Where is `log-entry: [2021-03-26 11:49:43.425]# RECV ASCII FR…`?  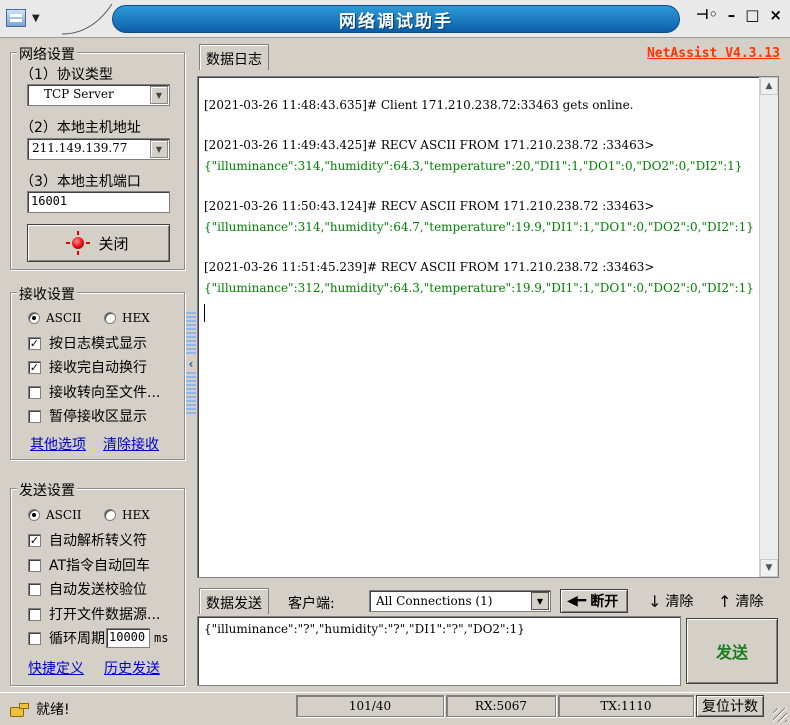 log-entry: [2021-03-26 11:49:43.425]# RECV ASCII FR… is located at coordinates (479, 156).